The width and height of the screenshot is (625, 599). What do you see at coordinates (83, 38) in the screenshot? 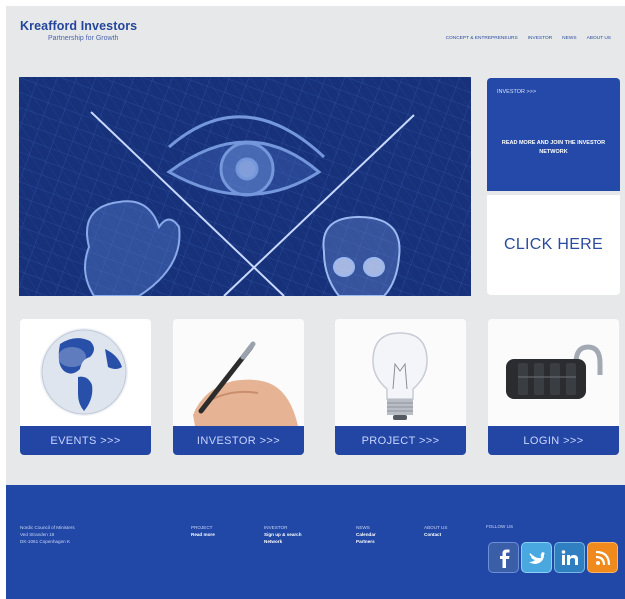
I see `brand-tagline: Partnership for Growth` at bounding box center [83, 38].